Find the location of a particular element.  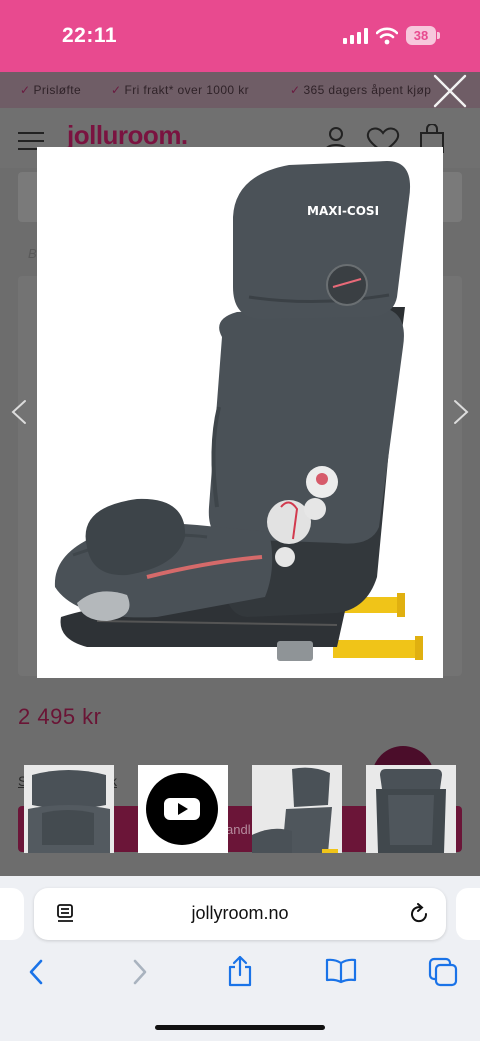

youtube-play-icon is located at coordinates (182, 809).